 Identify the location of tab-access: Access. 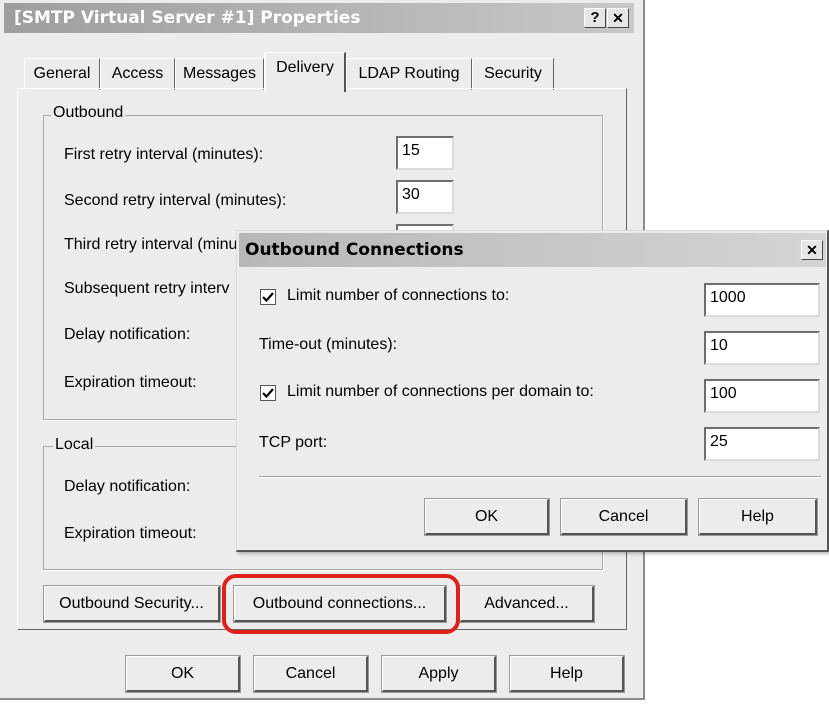
(137, 74).